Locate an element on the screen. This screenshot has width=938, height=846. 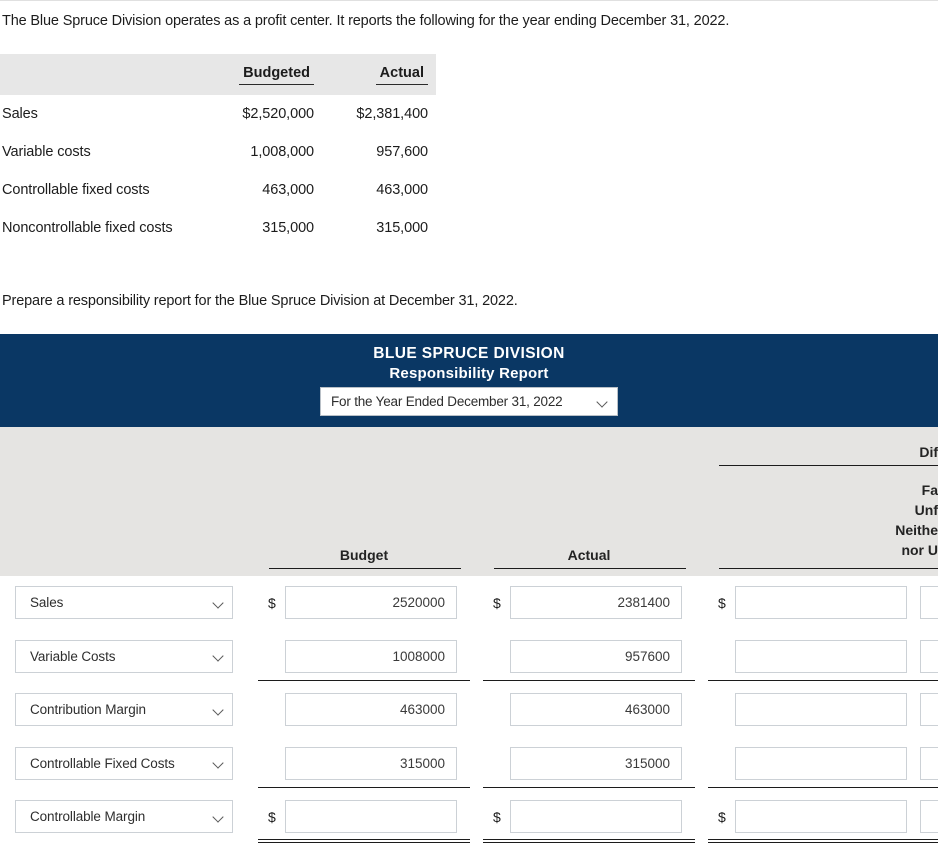
row-label-value-4: Controllable Margin is located at coordinates (88, 816).